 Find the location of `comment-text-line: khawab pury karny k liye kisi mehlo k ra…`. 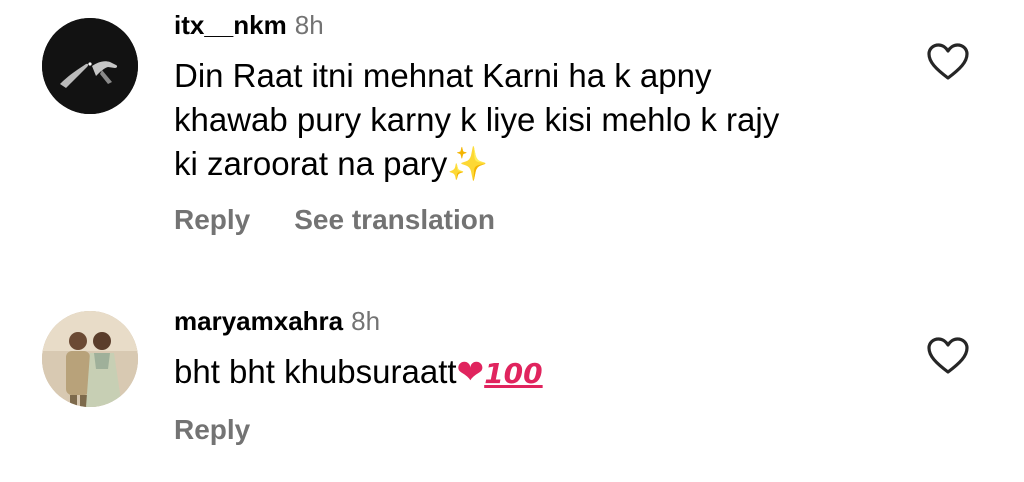

comment-text-line: khawab pury karny k liye kisi mehlo k ra… is located at coordinates (477, 119).